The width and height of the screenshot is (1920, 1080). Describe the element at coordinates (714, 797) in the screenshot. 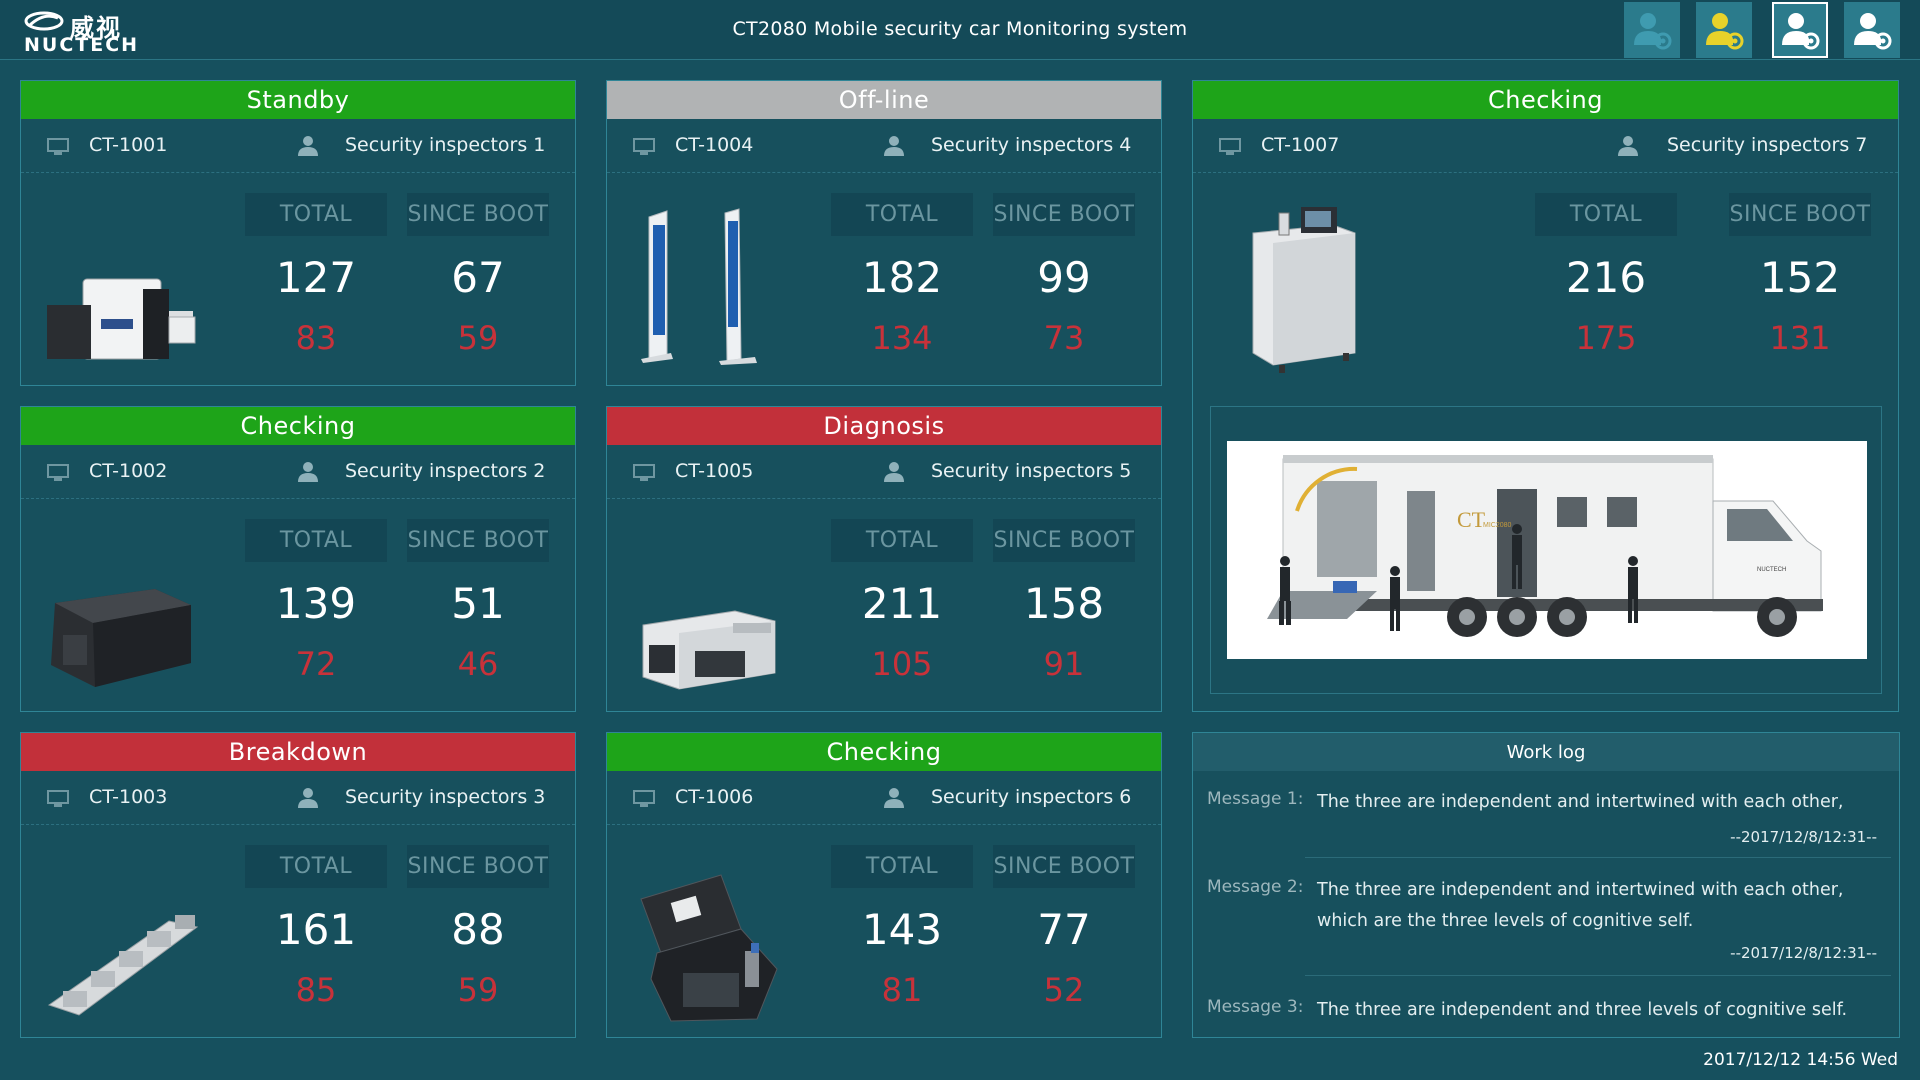

I see `device-id: CT-1006` at that location.